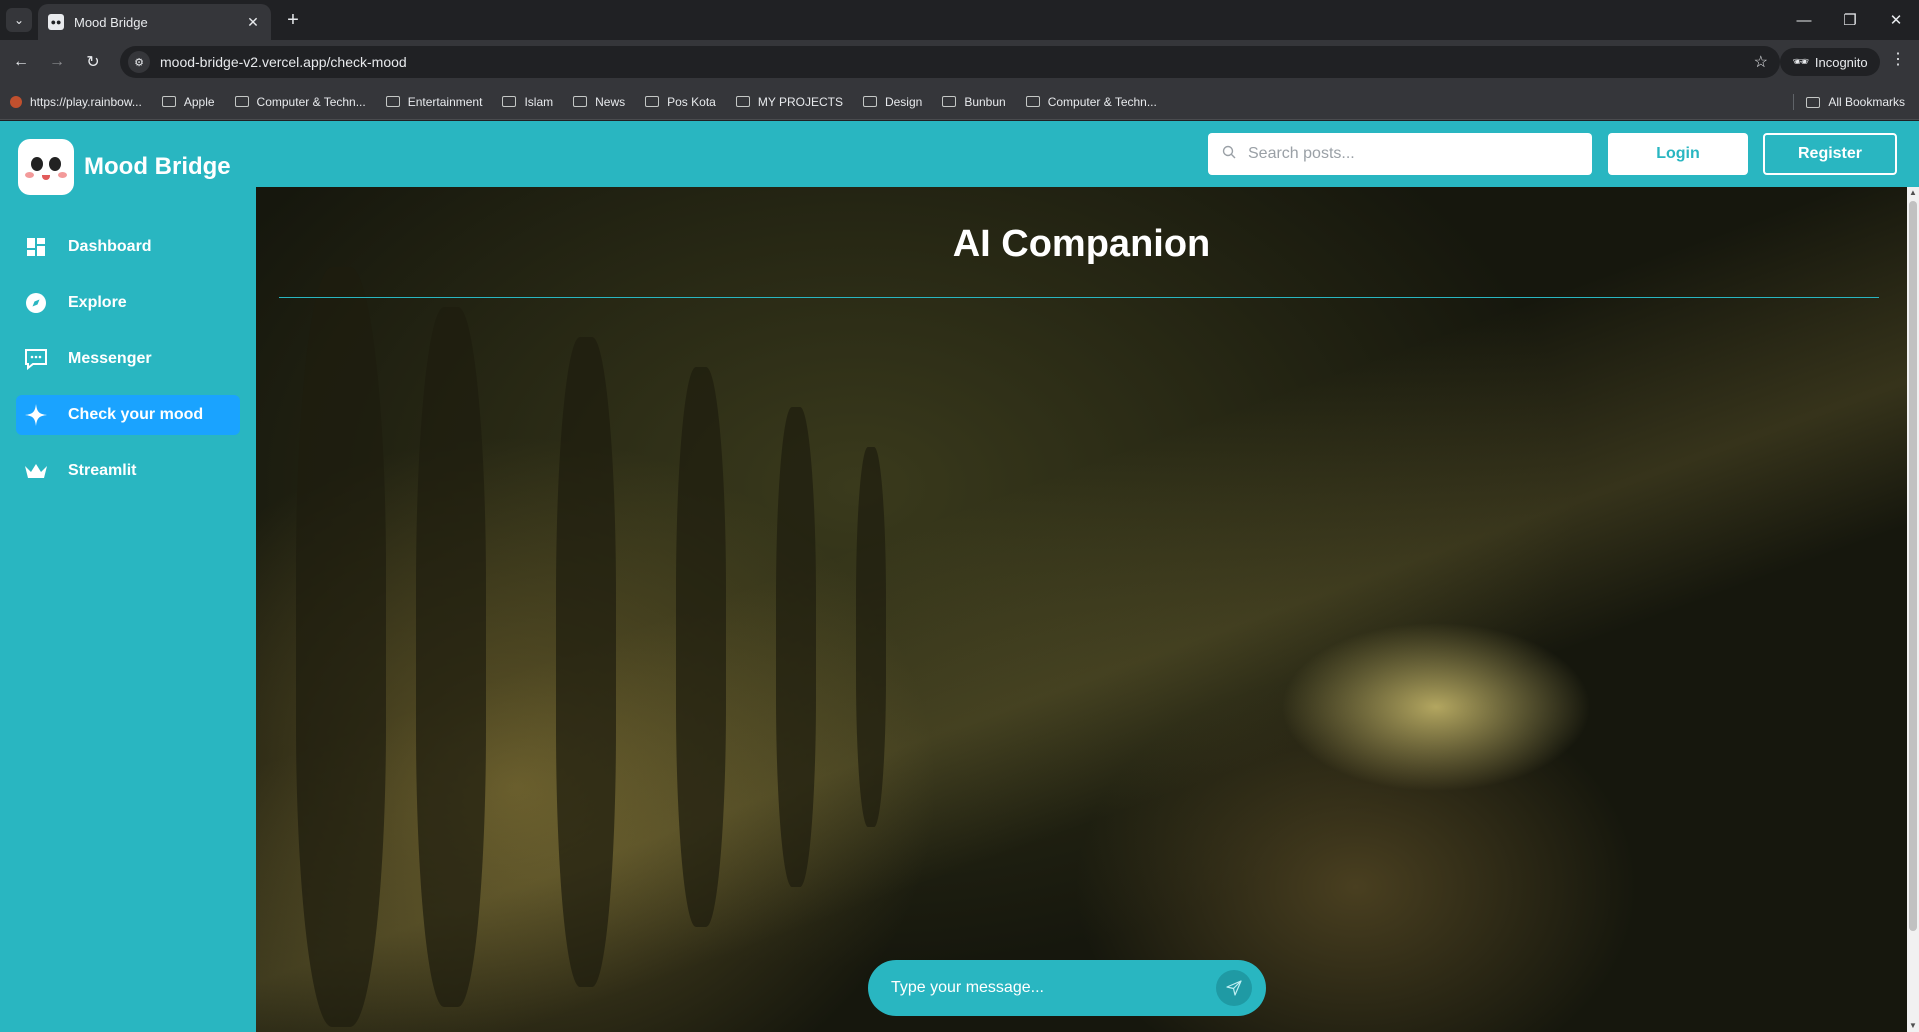 This screenshot has height=1032, width=1919. I want to click on back-button: ←, so click(21, 62).